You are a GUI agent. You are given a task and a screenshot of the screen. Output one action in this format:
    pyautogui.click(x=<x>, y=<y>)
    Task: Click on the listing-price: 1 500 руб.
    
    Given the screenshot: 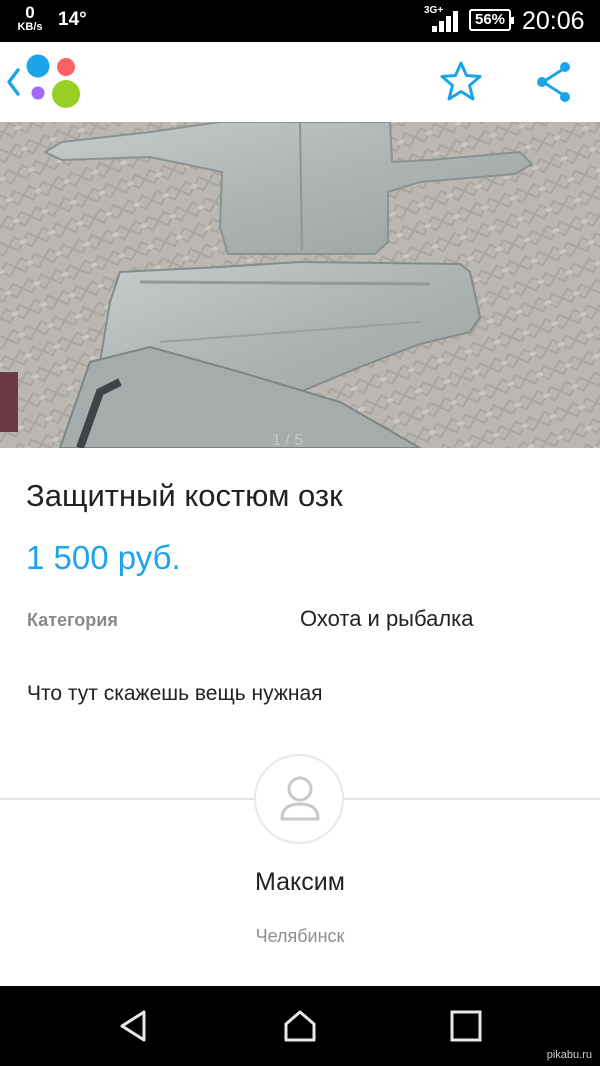 What is the action you would take?
    pyautogui.click(x=103, y=557)
    